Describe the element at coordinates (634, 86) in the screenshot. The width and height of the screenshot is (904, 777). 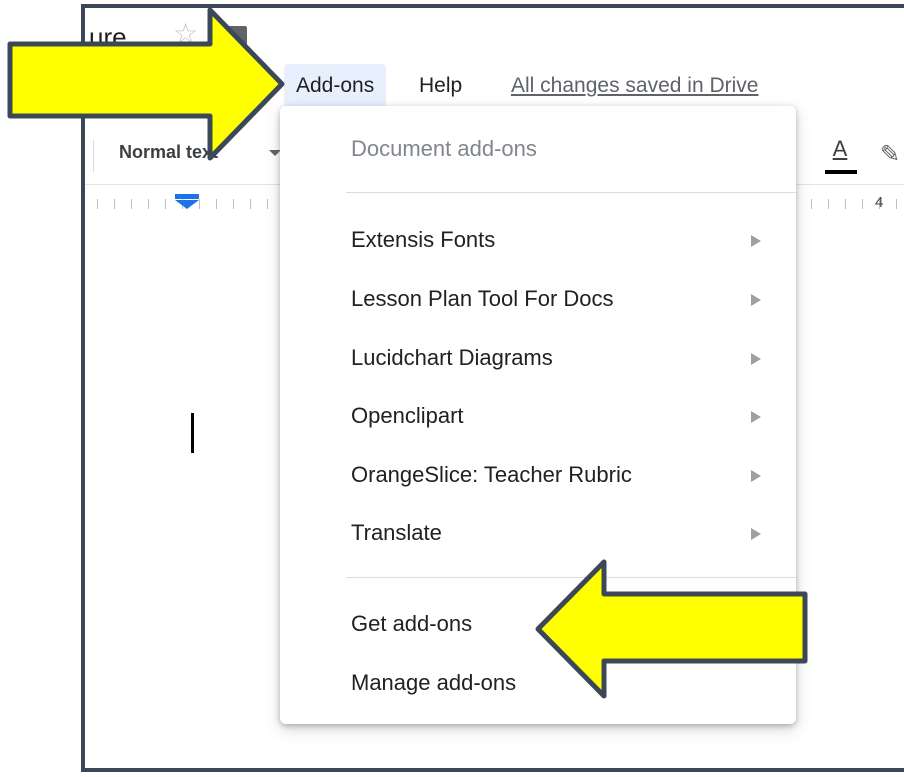
I see `saved-status-link: All changes saved in Drive` at that location.